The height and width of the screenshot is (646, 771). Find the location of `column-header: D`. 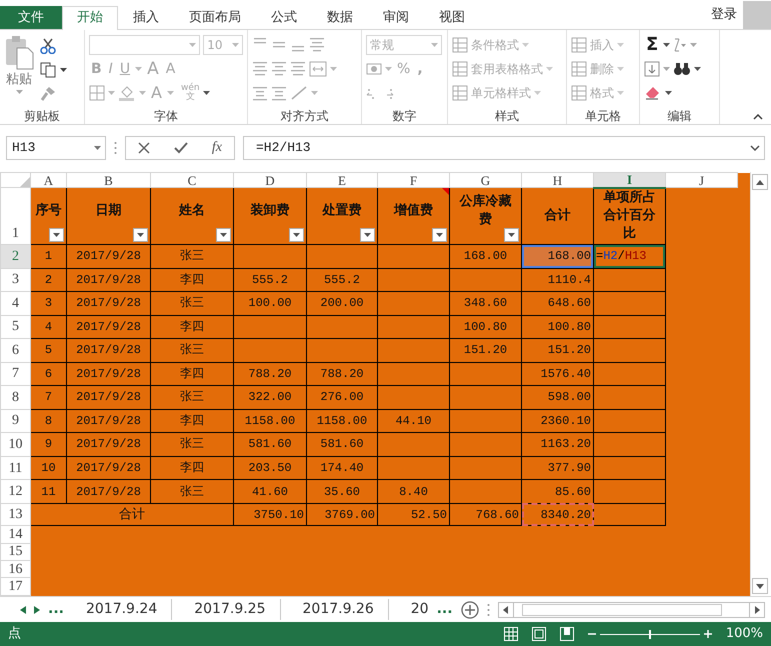

column-header: D is located at coordinates (270, 180).